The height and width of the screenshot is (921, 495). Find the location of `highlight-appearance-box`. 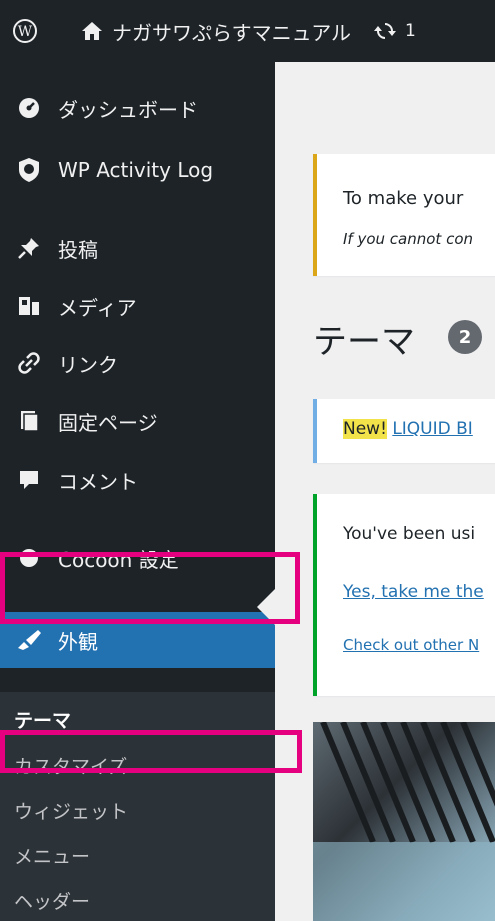

highlight-appearance-box is located at coordinates (150, 588).